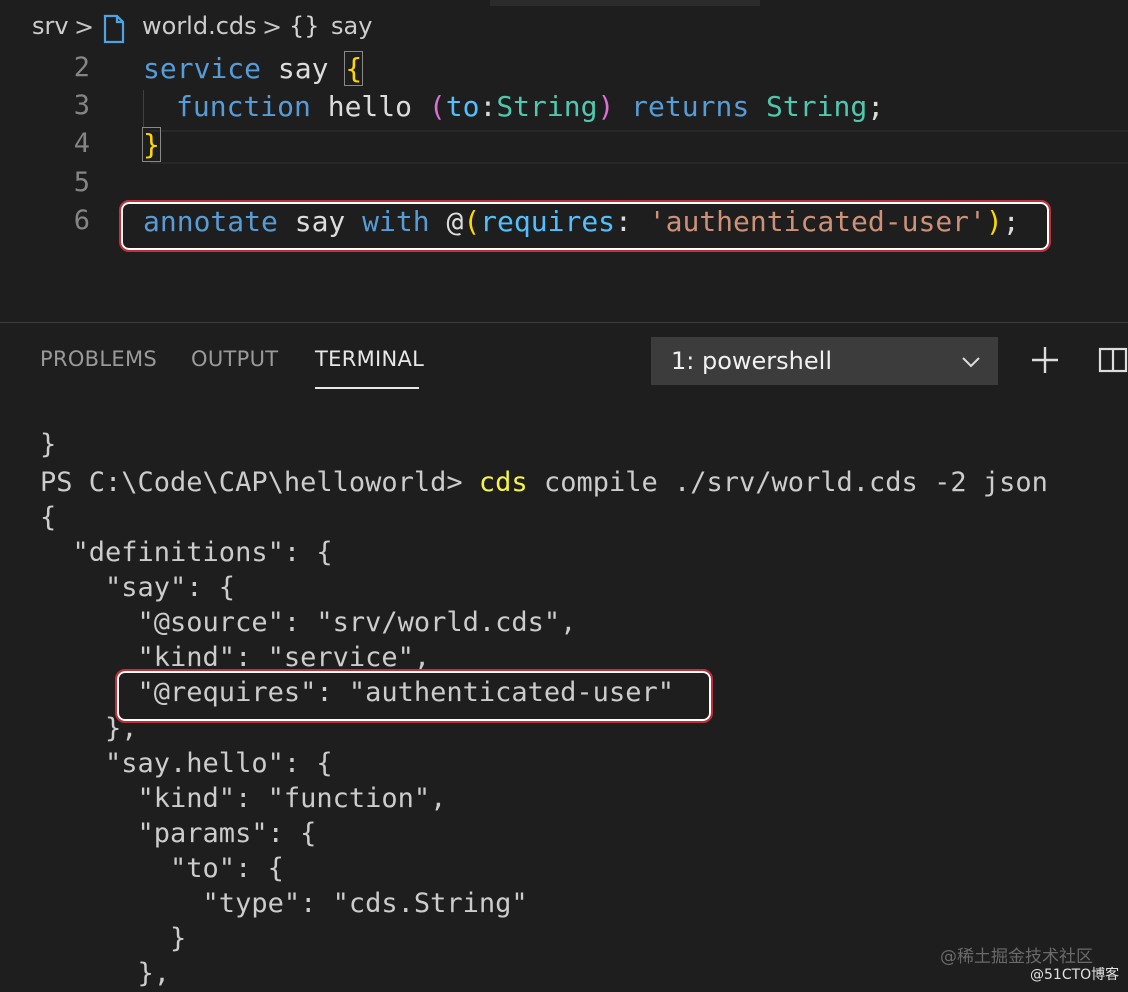  I want to click on terminal-line: },, so click(105, 973).